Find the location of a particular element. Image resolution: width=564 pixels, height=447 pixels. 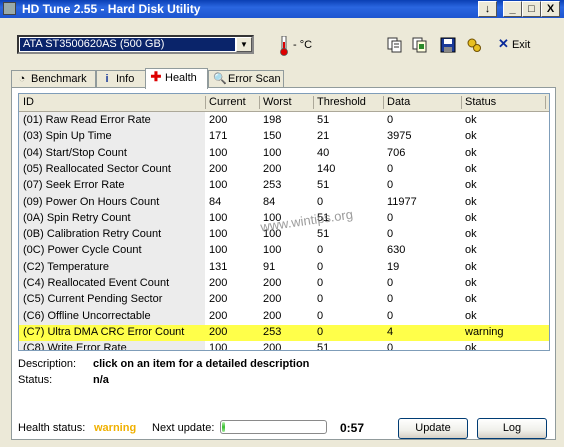

copy-icon is located at coordinates (395, 45).